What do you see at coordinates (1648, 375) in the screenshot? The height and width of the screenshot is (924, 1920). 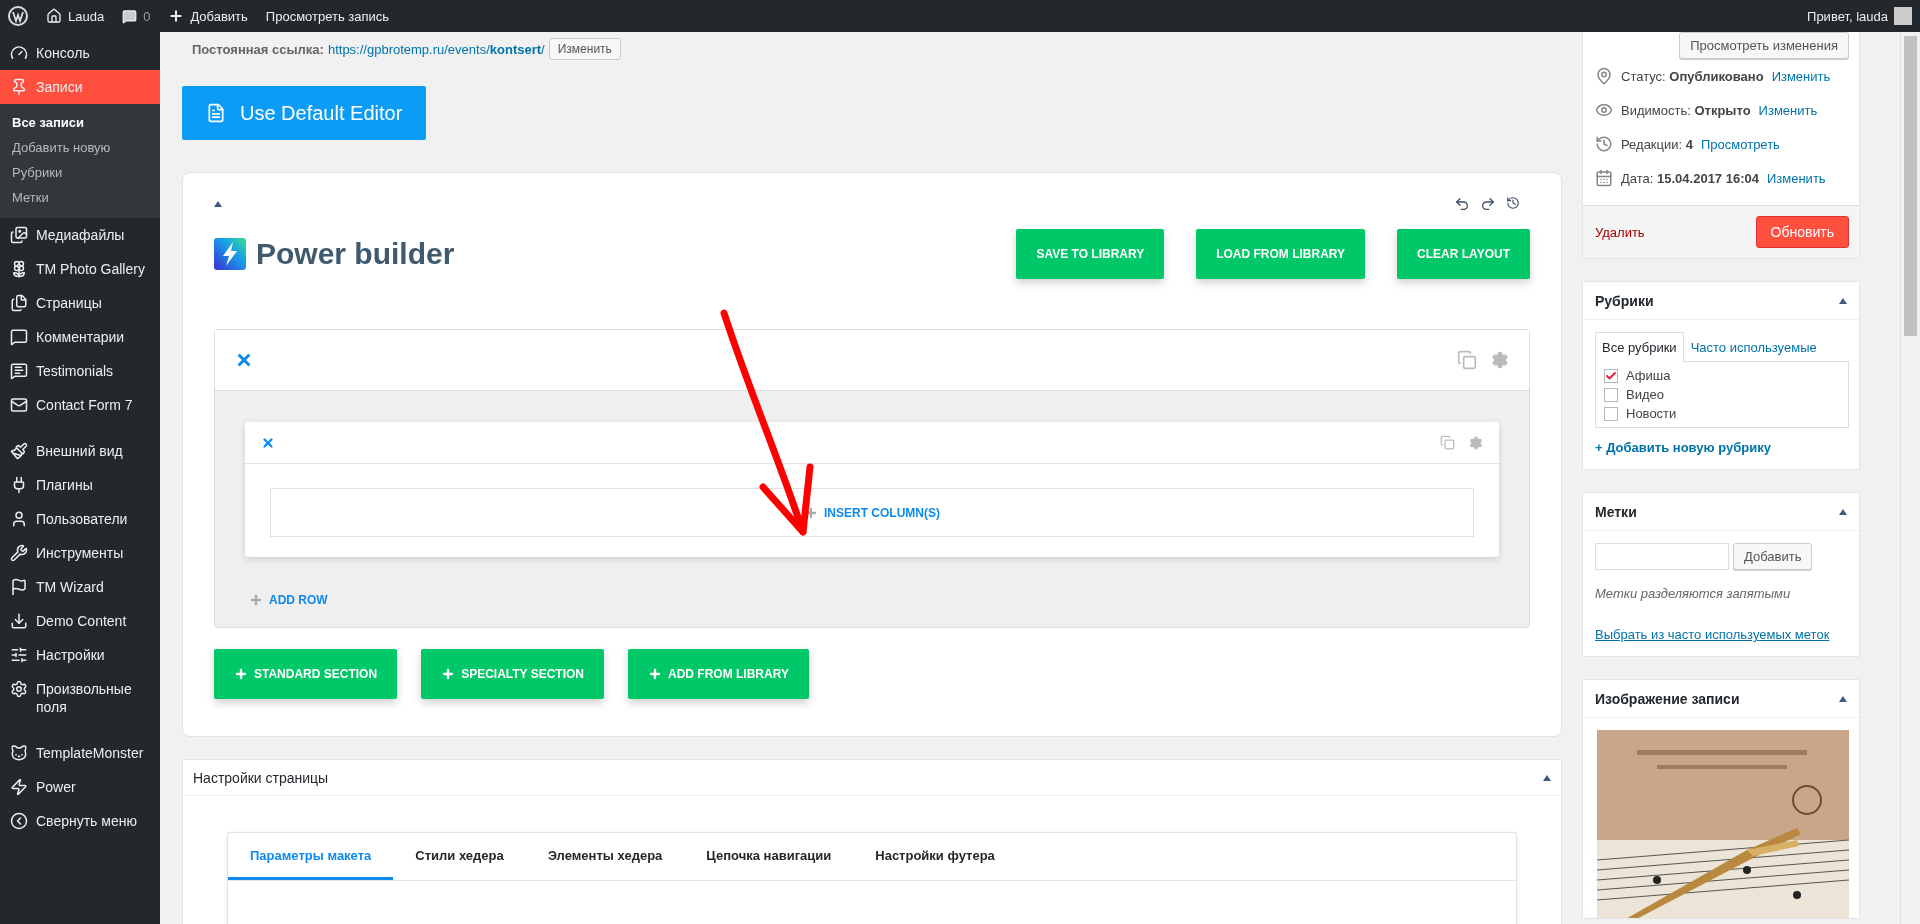 I see `checkbox-label: Афиша` at bounding box center [1648, 375].